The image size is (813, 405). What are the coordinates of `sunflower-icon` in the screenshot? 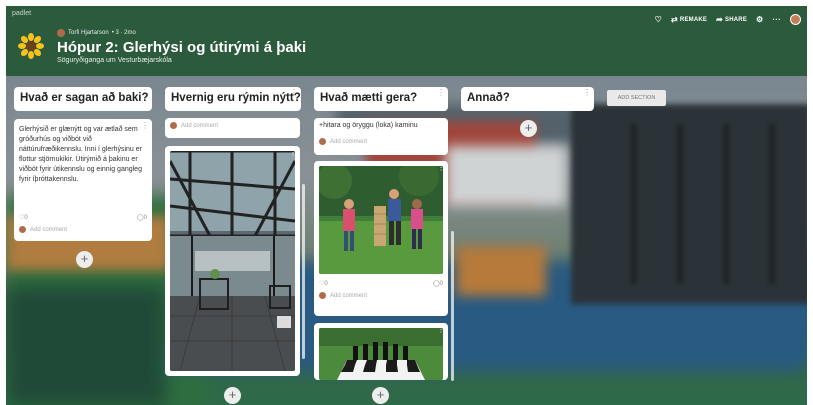 It's located at (31, 46).